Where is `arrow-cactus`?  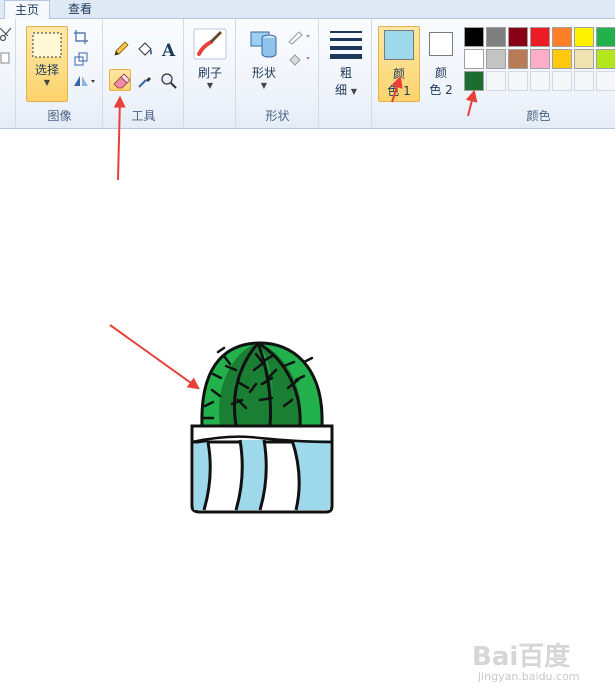
arrow-cactus is located at coordinates (154, 357).